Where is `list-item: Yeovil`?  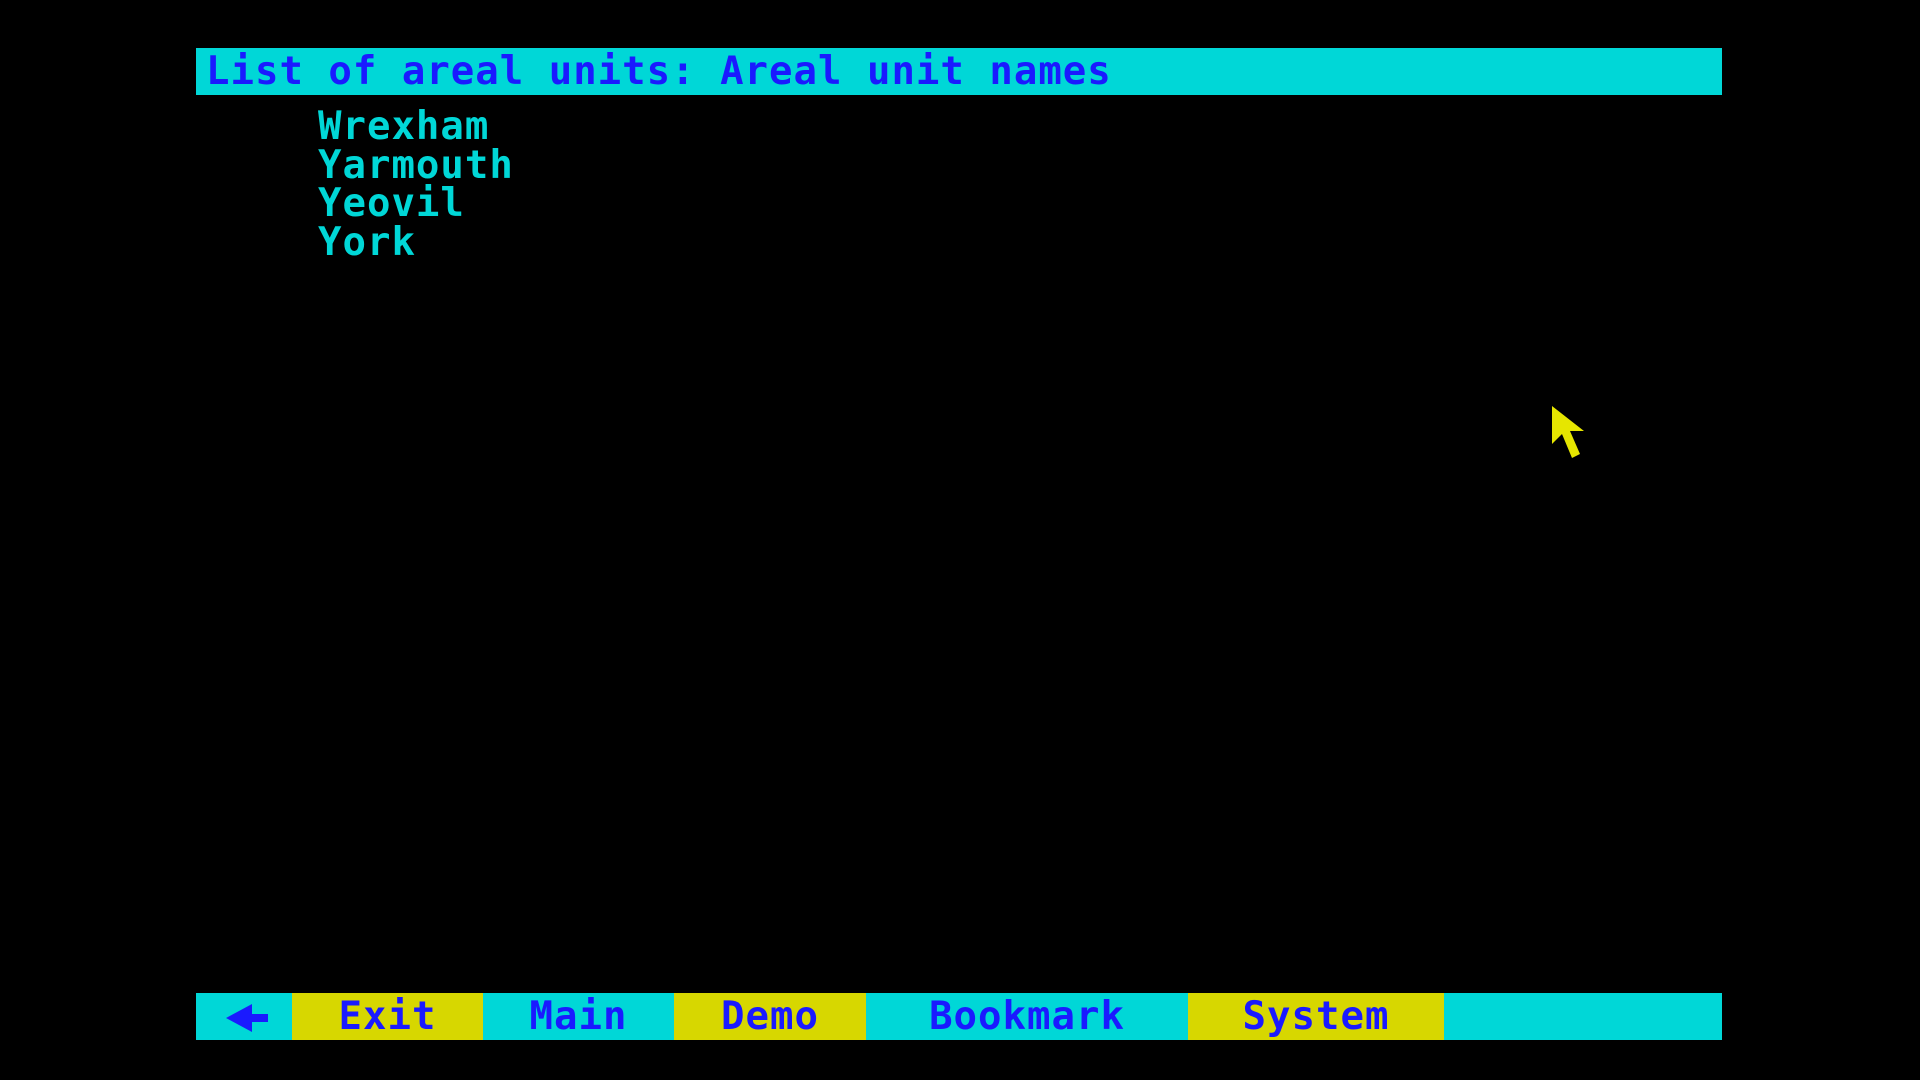
list-item: Yeovil is located at coordinates (416, 204).